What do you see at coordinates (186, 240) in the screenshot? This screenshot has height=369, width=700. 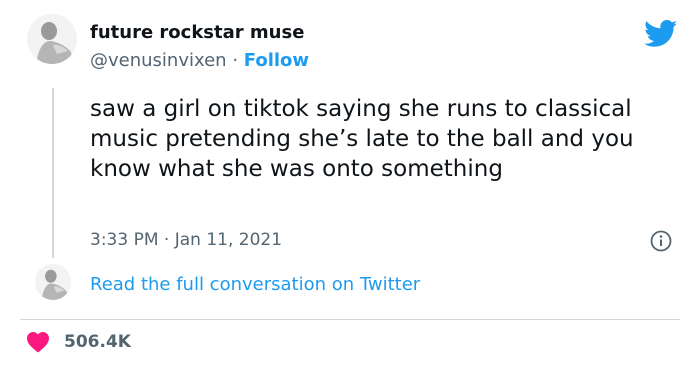 I see `tweet-timestamp: 3:33 PM · Jan 11, 2021` at bounding box center [186, 240].